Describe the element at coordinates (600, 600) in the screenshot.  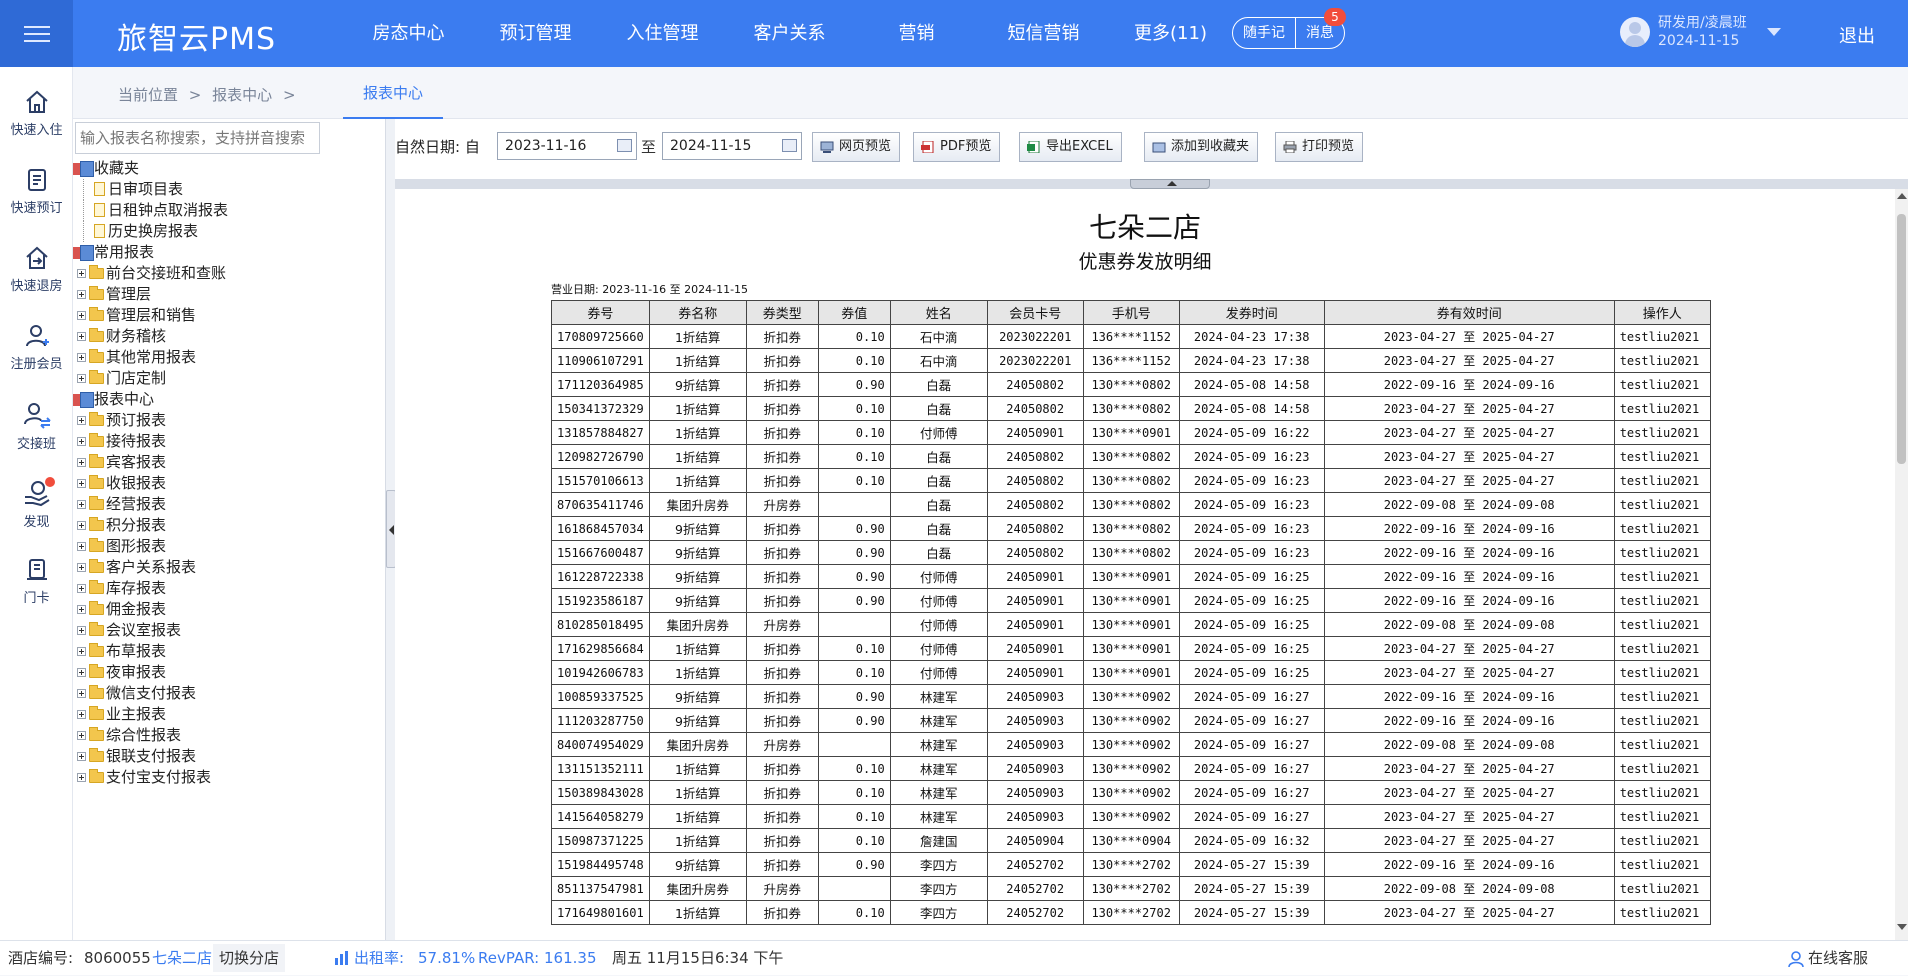
I see `table-cell: 151923586187` at that location.